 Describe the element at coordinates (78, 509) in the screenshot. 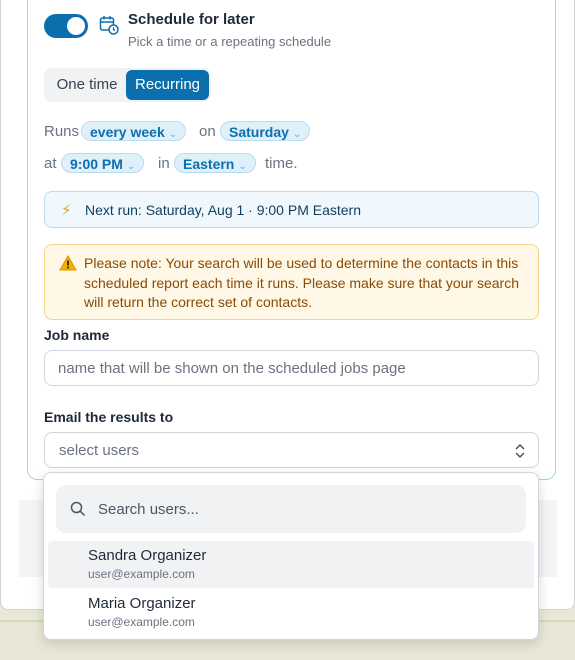

I see `search-icon` at that location.